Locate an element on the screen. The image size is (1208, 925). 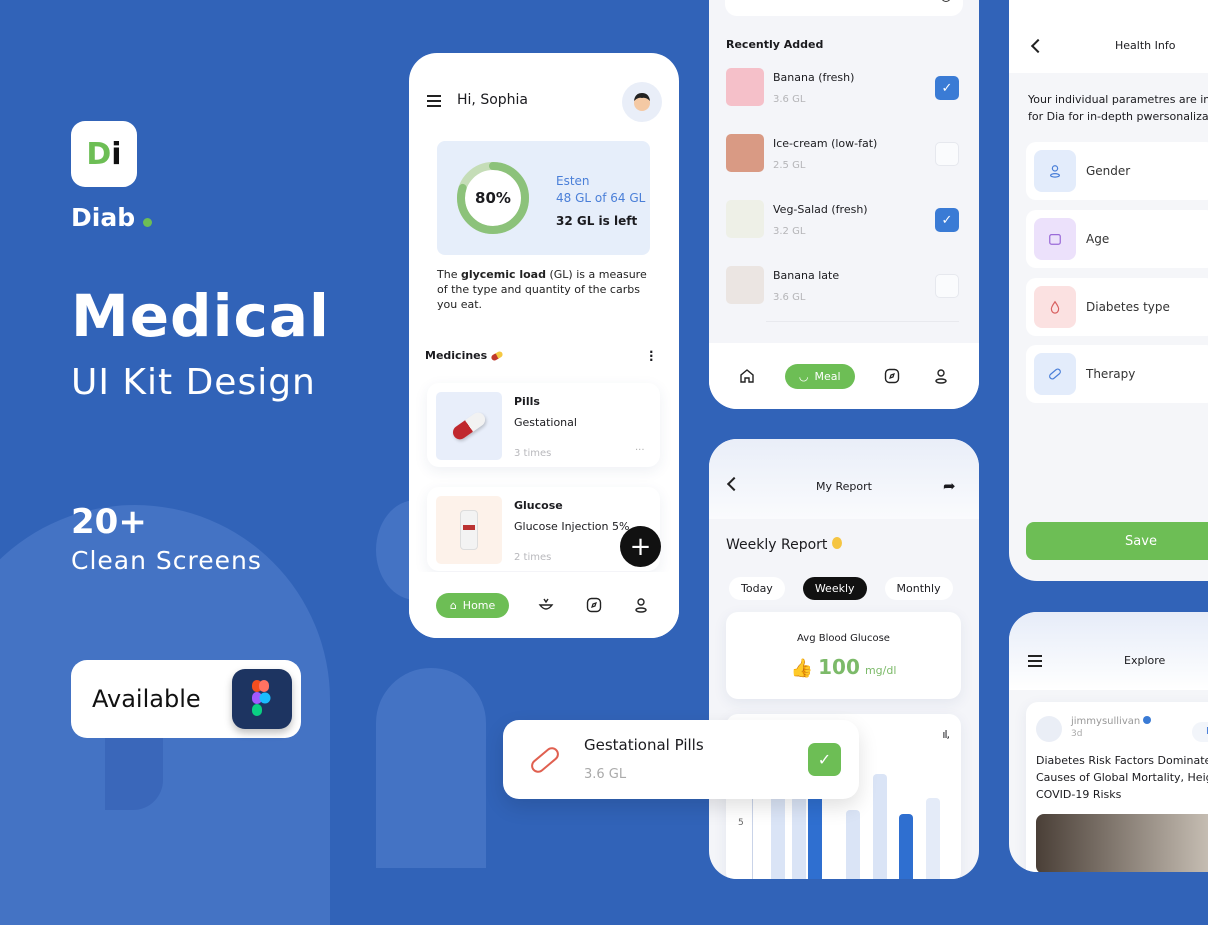
medication-toast: Gestational Pills 3.6 GL ✓ is located at coordinates (681, 759).